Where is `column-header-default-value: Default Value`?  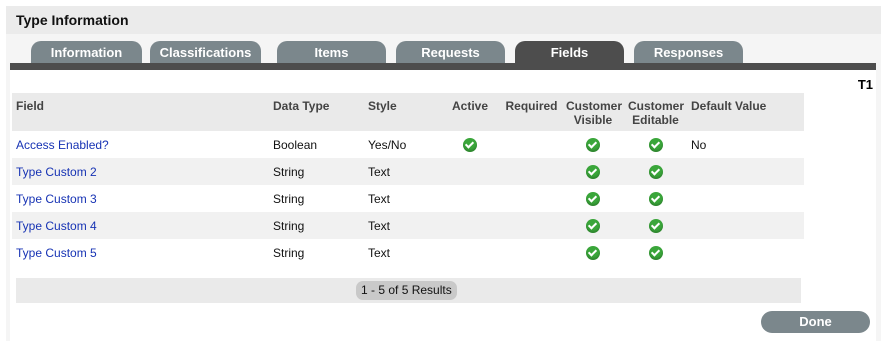
column-header-default-value: Default Value is located at coordinates (745, 112).